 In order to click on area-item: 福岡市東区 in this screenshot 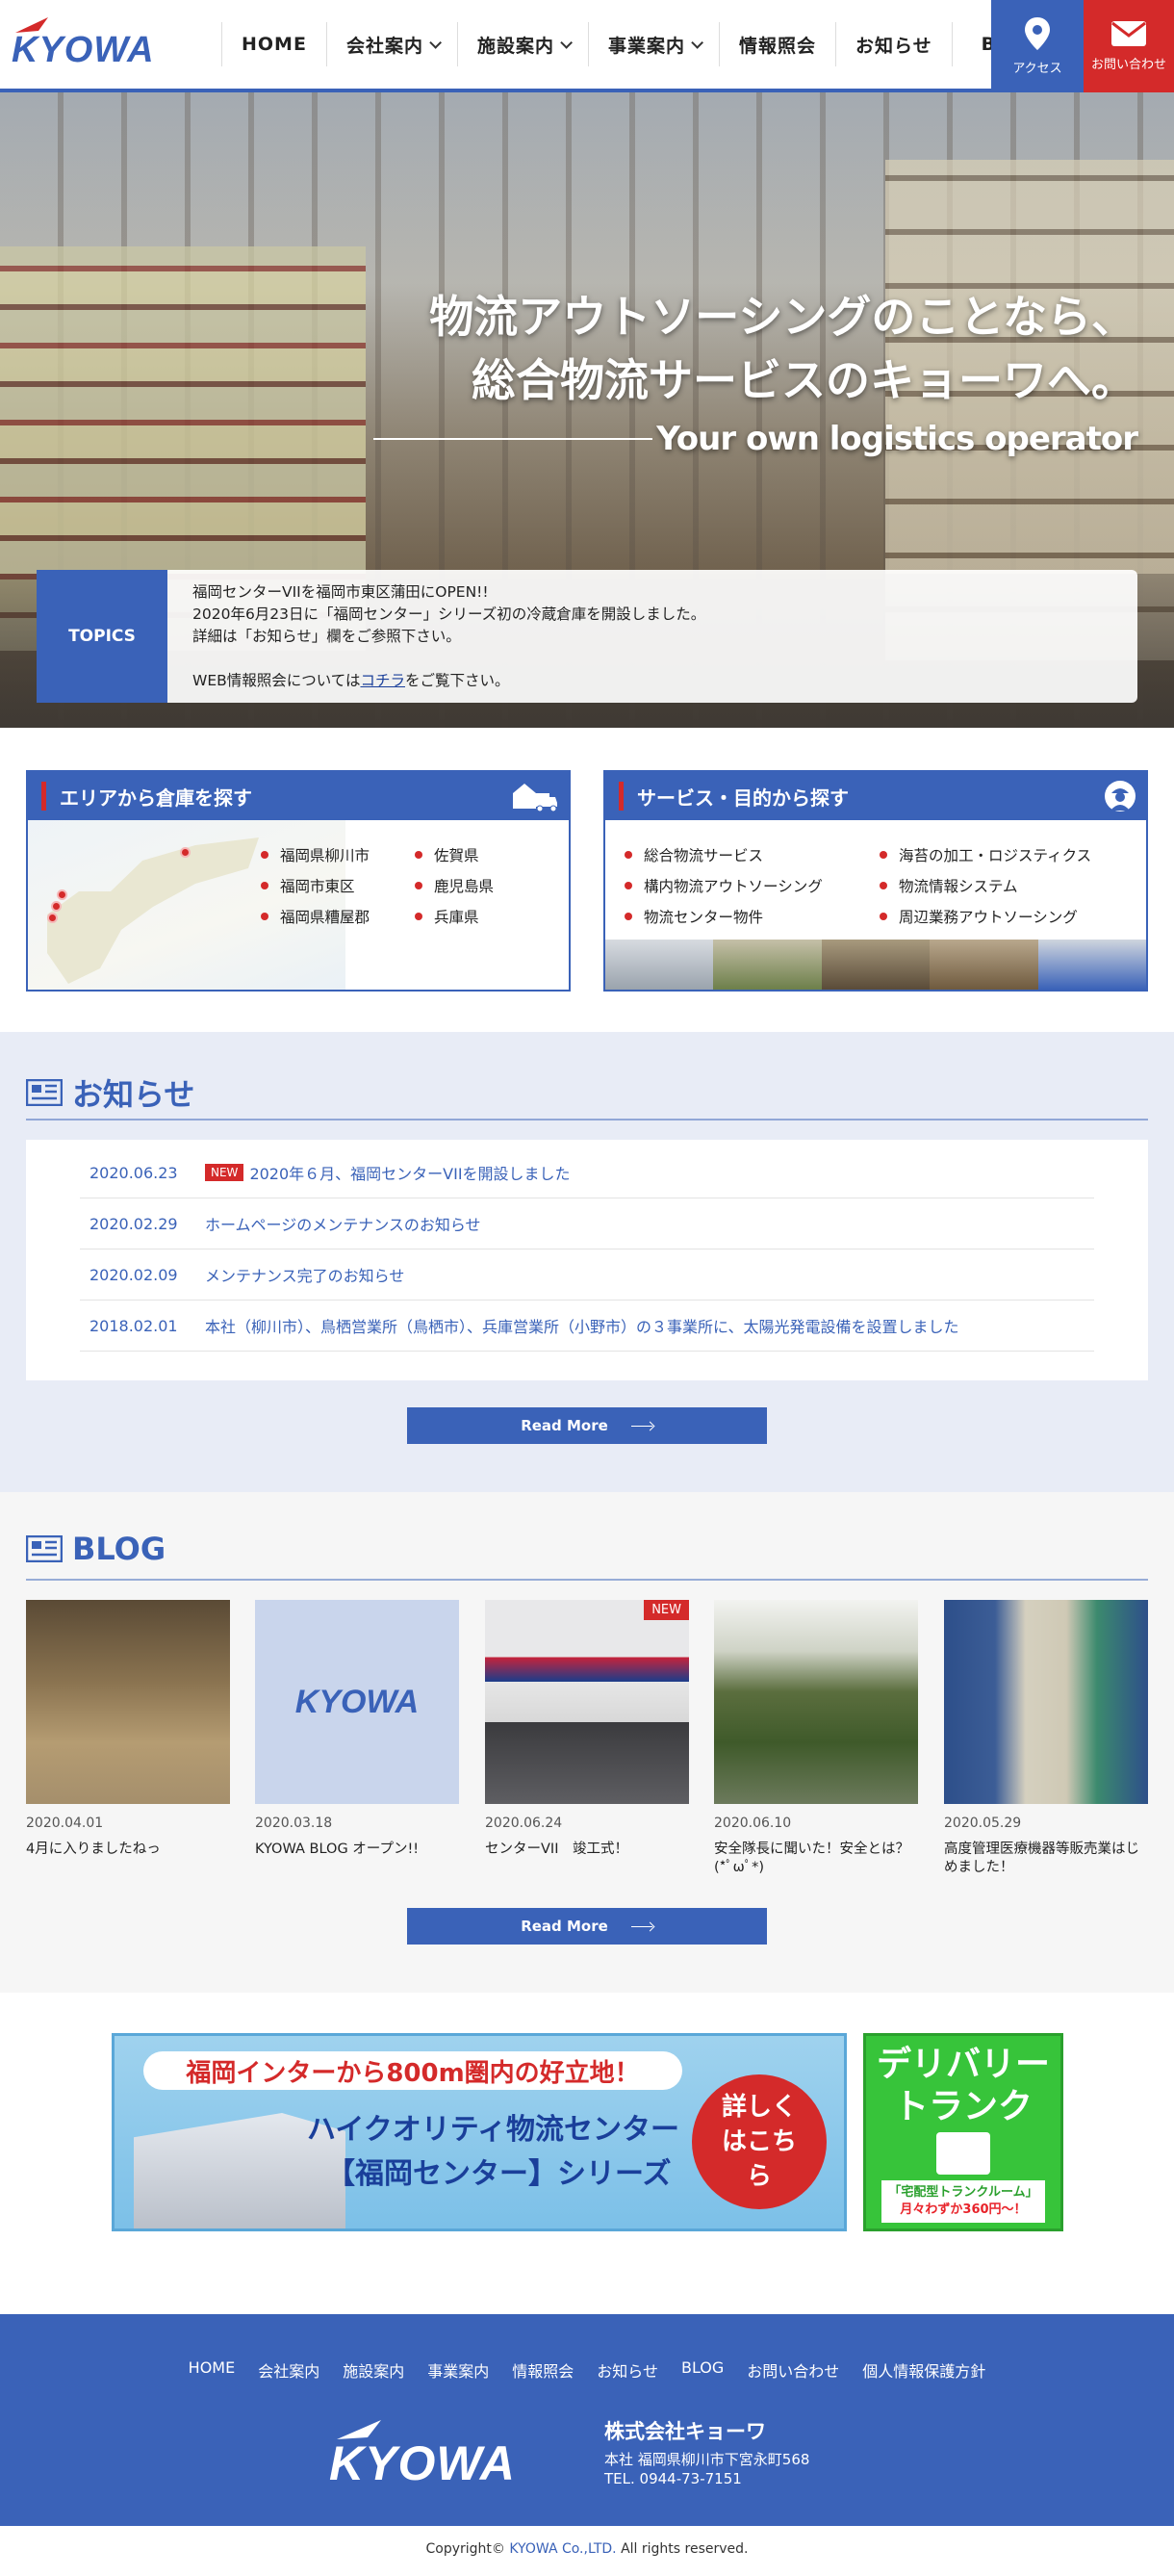, I will do `click(315, 885)`.